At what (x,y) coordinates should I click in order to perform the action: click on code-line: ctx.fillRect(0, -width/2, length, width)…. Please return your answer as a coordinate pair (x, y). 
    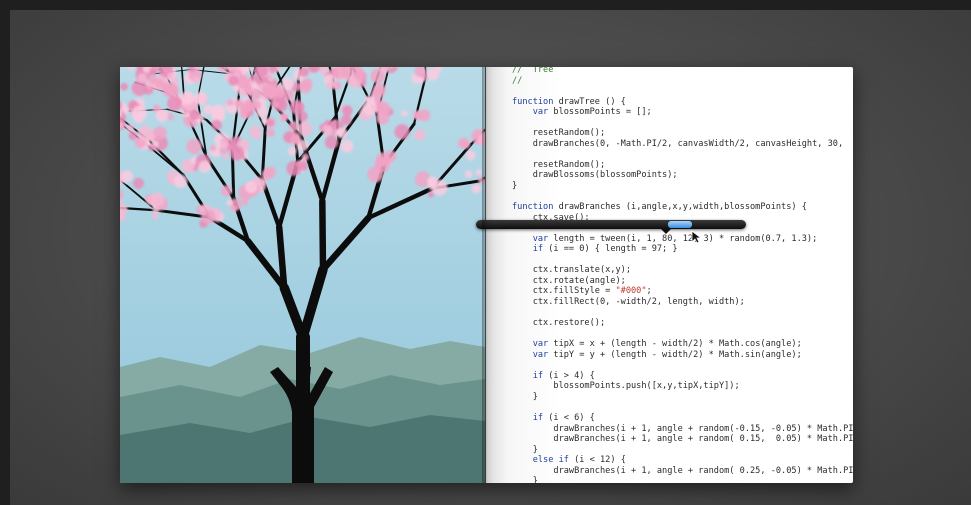
    Looking at the image, I should click on (628, 302).